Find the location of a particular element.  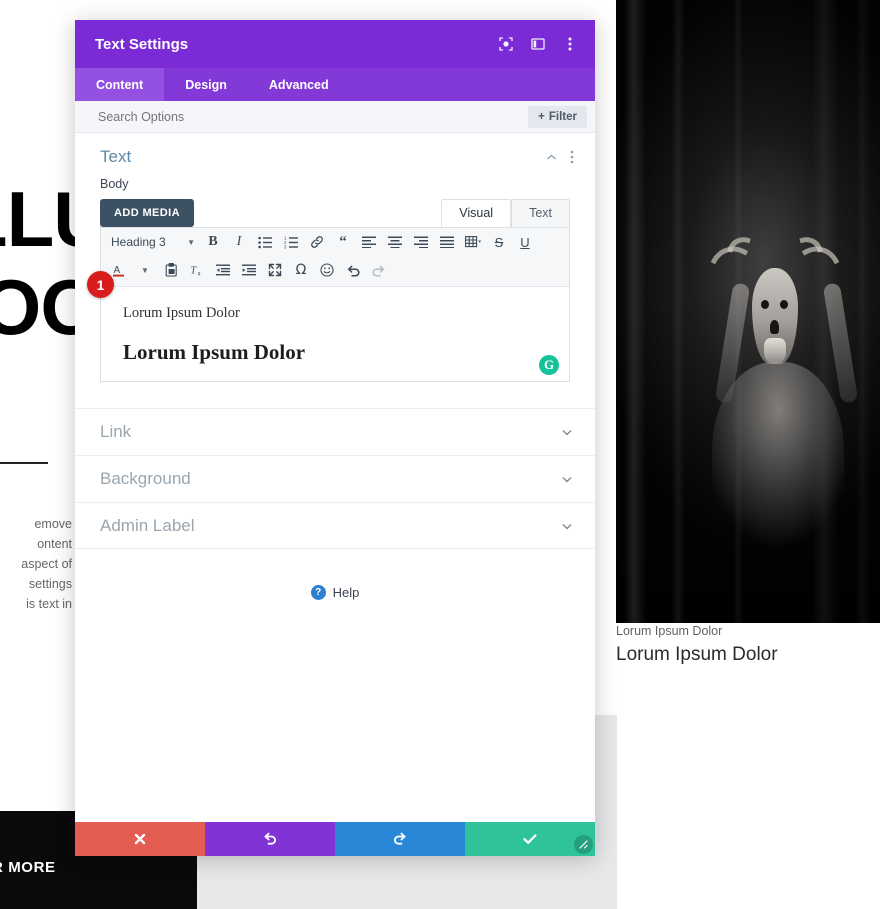

modal-header-actions is located at coordinates (538, 44).